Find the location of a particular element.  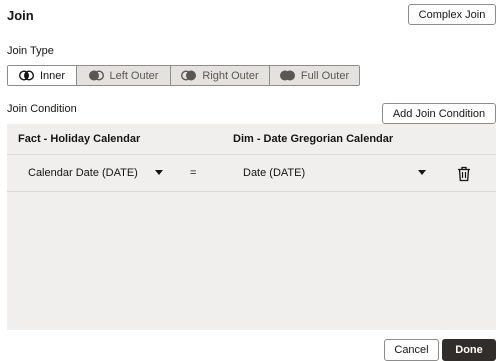

join-type-right-outer-label: Right Outer is located at coordinates (230, 75).